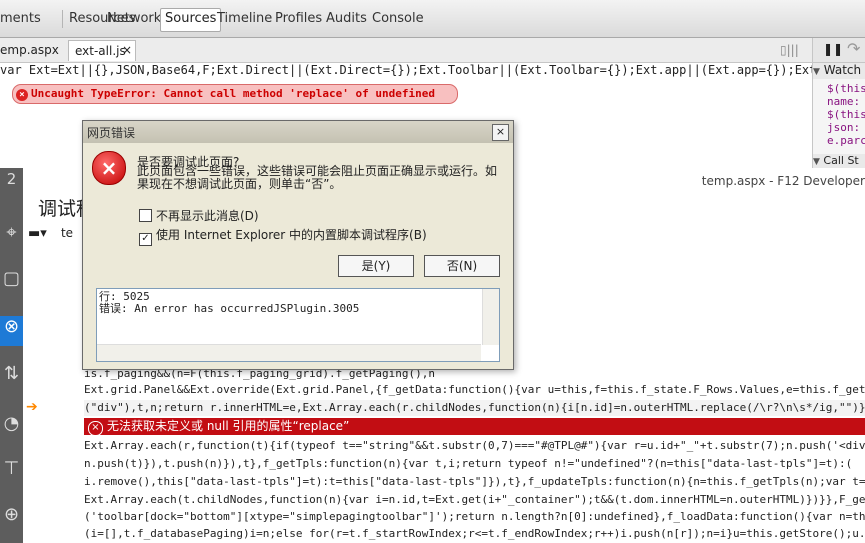  I want to click on watch-header: ▼ Watch, so click(839, 71).